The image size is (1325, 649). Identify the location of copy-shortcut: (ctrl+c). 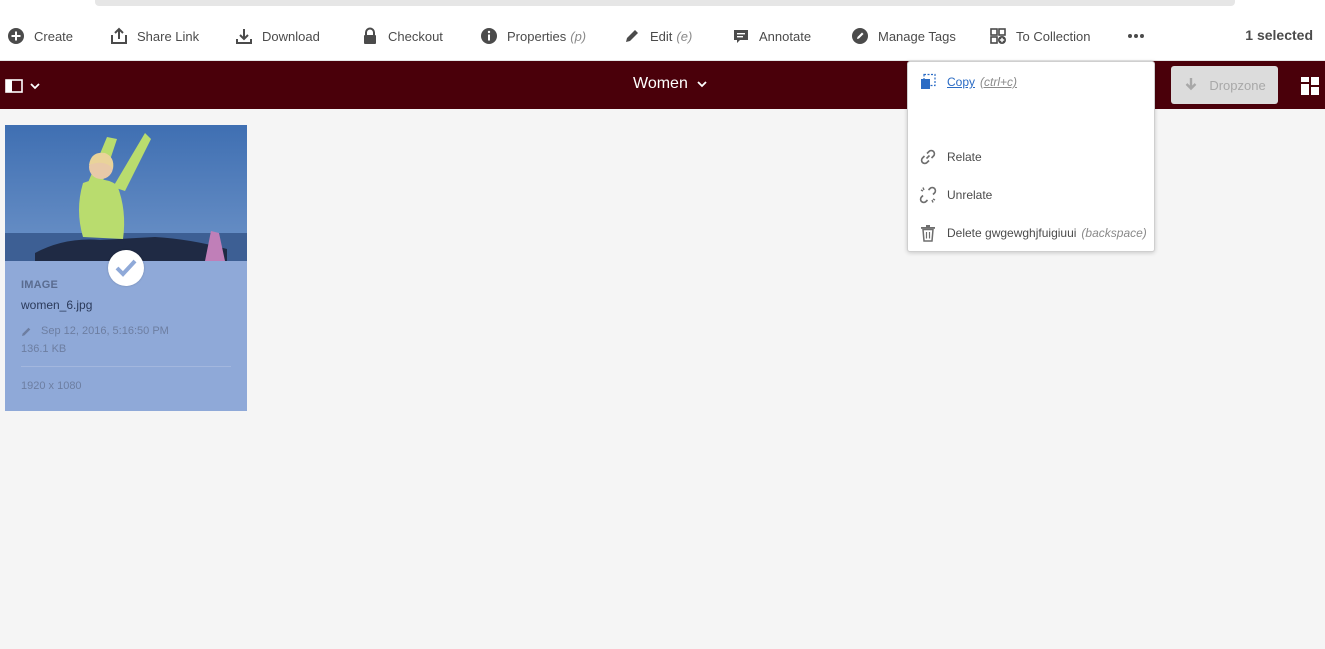
(999, 82).